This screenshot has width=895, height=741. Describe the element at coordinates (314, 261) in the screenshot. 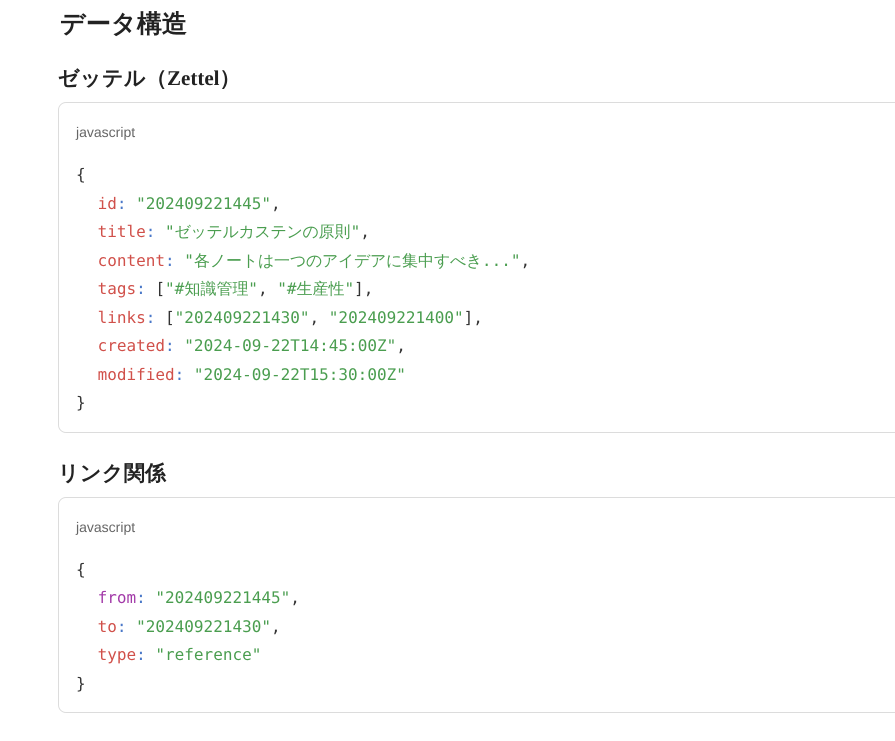

I see `code-line: content: "各ノートは一つのアイデアに集中すべき...",` at that location.